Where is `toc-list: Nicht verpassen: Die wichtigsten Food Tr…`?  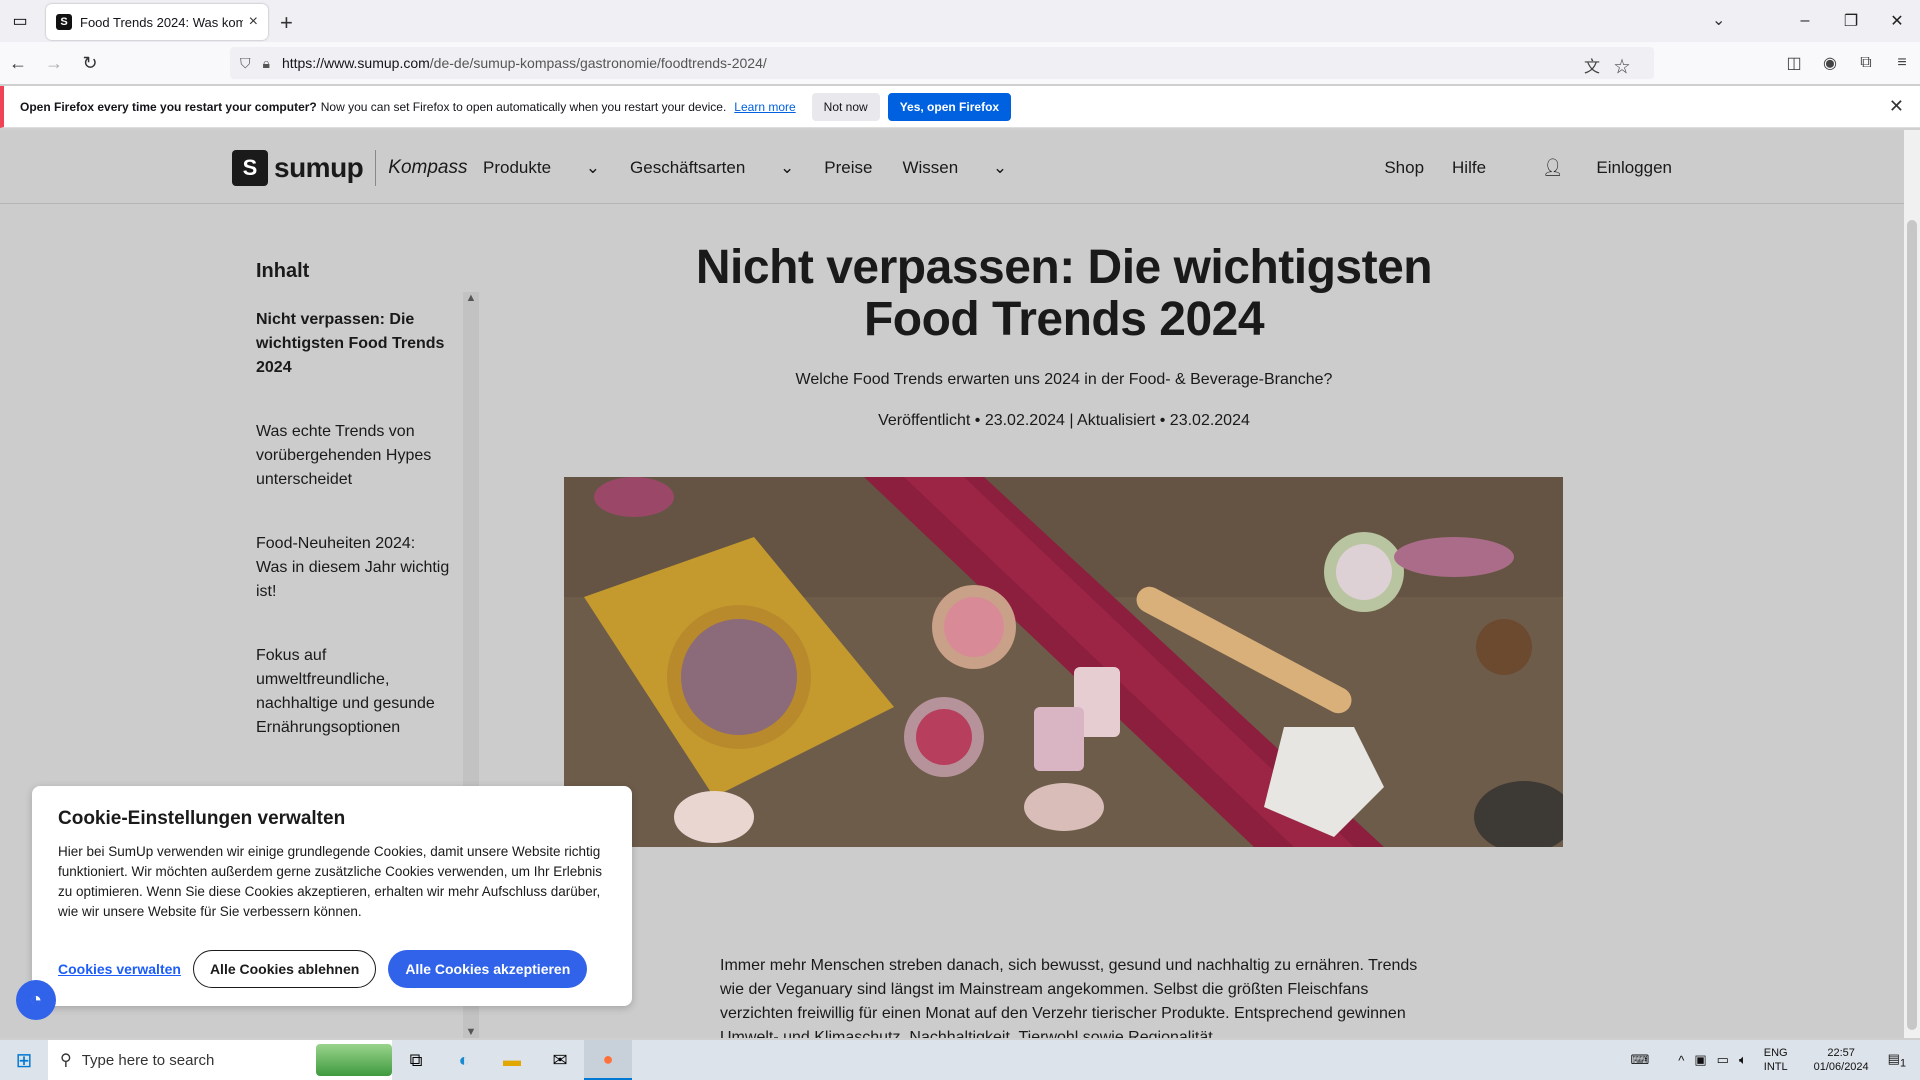 toc-list: Nicht verpassen: Die wichtigsten Food Tr… is located at coordinates (353, 544).